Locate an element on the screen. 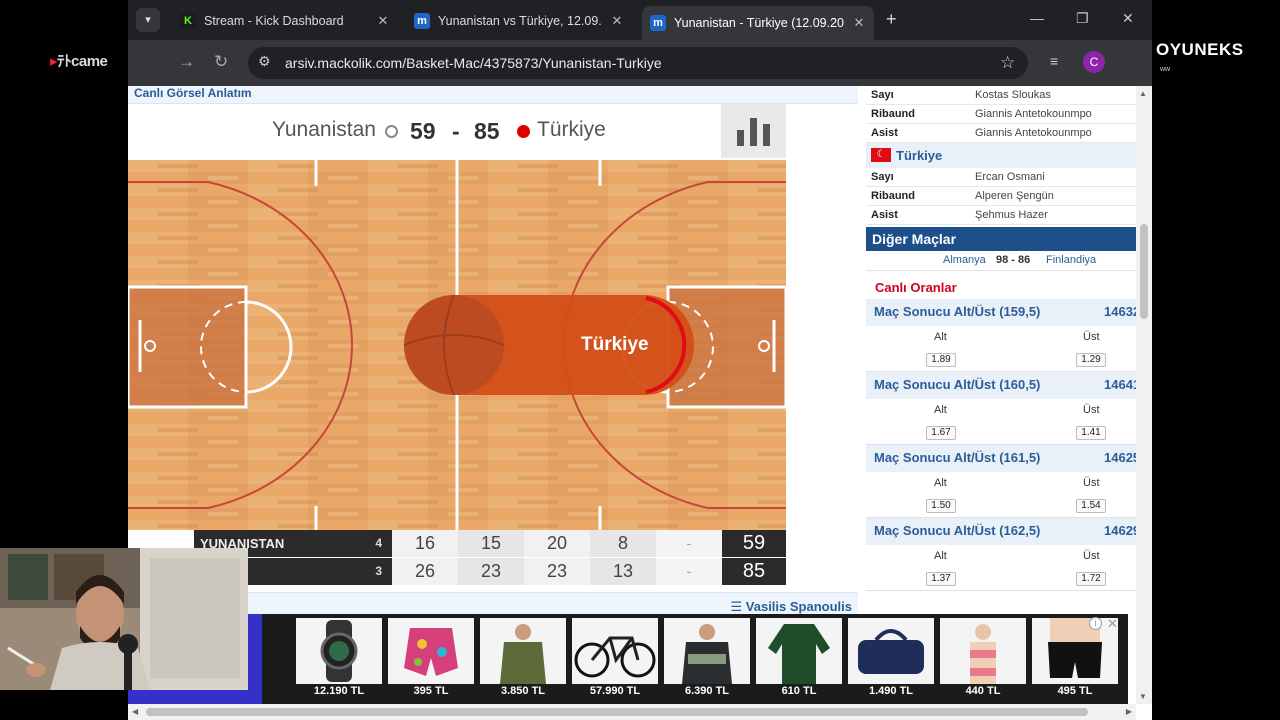 The width and height of the screenshot is (1280, 720). tab-kick-dashboard: K Stream - Kick Dashboard ✕ is located at coordinates (285, 21).